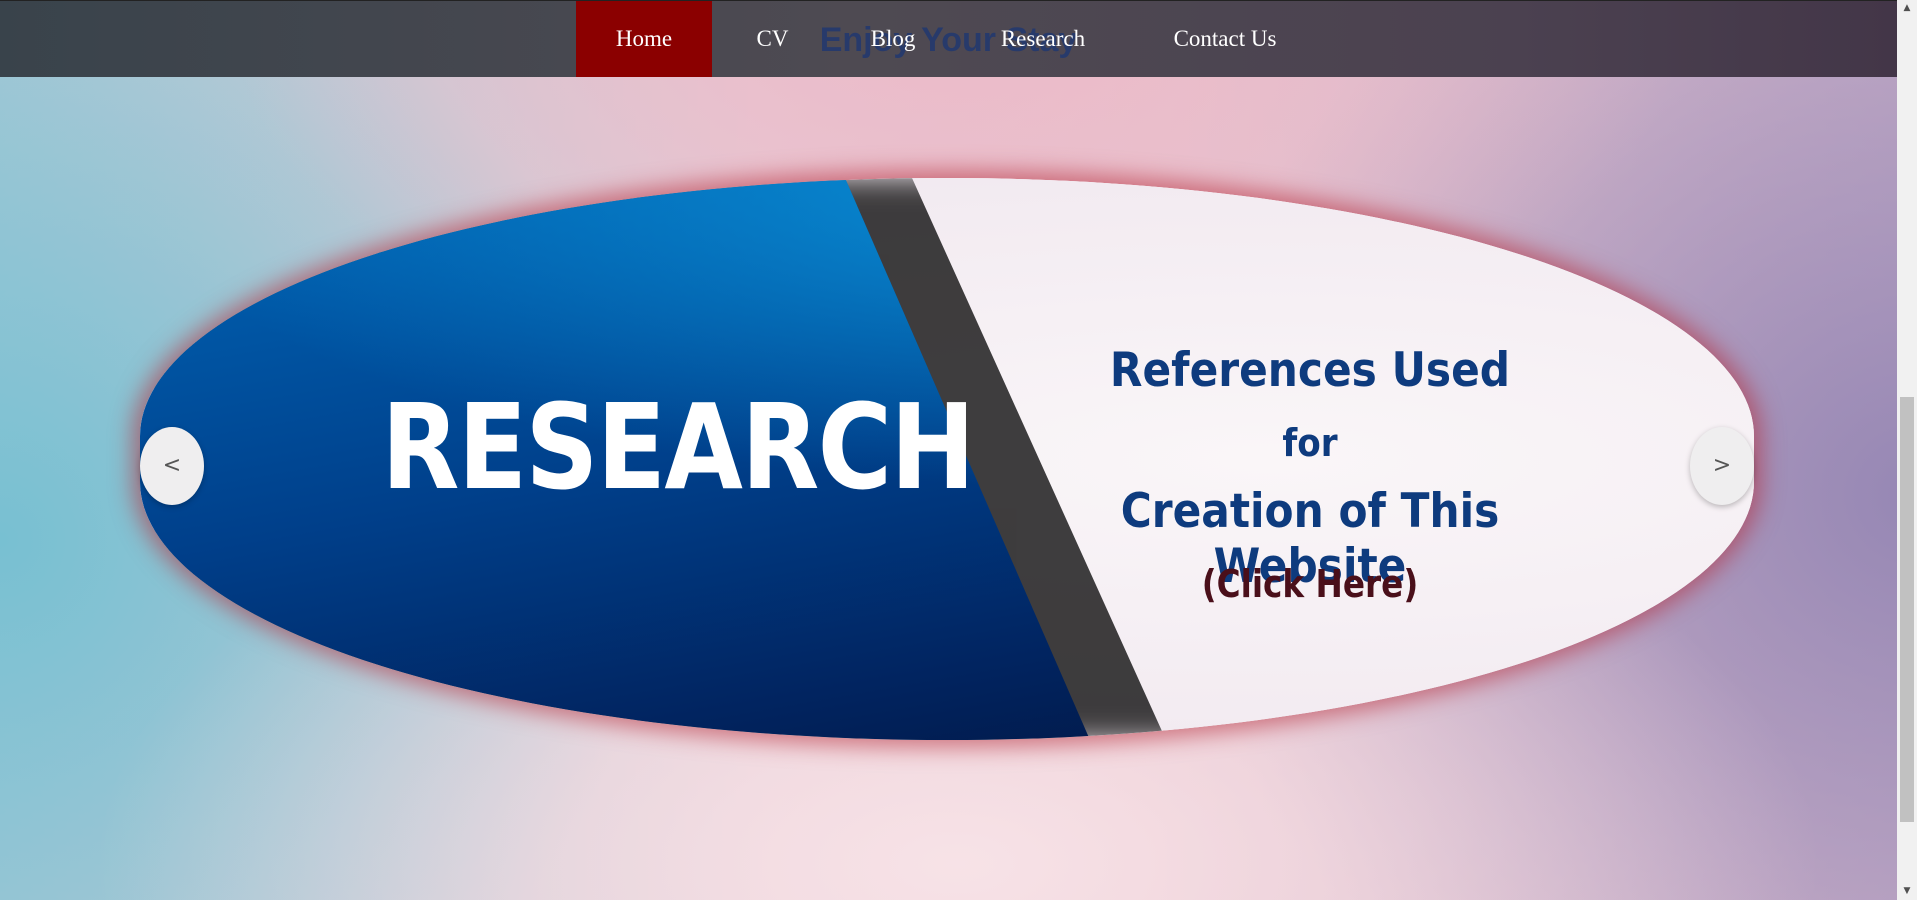 The width and height of the screenshot is (1917, 900). I want to click on slider-prev-button: <, so click(172, 466).